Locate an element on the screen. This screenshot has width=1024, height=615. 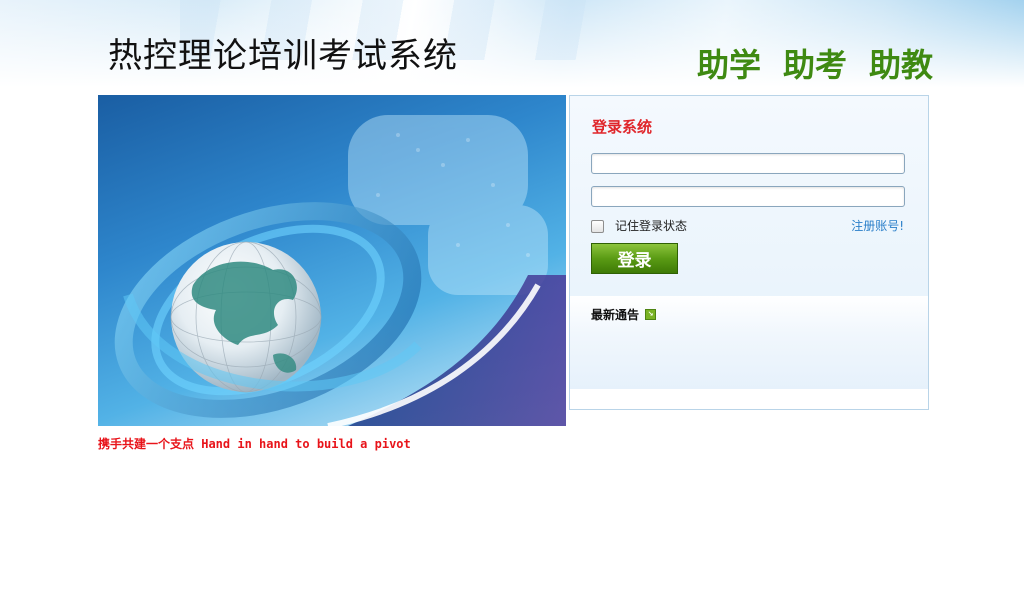
slogan-item-study: 助学 is located at coordinates (729, 65).